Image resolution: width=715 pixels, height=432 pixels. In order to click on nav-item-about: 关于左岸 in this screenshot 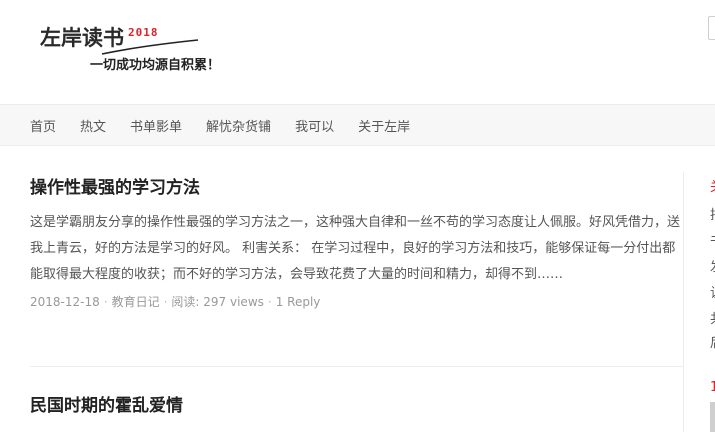, I will do `click(384, 125)`.